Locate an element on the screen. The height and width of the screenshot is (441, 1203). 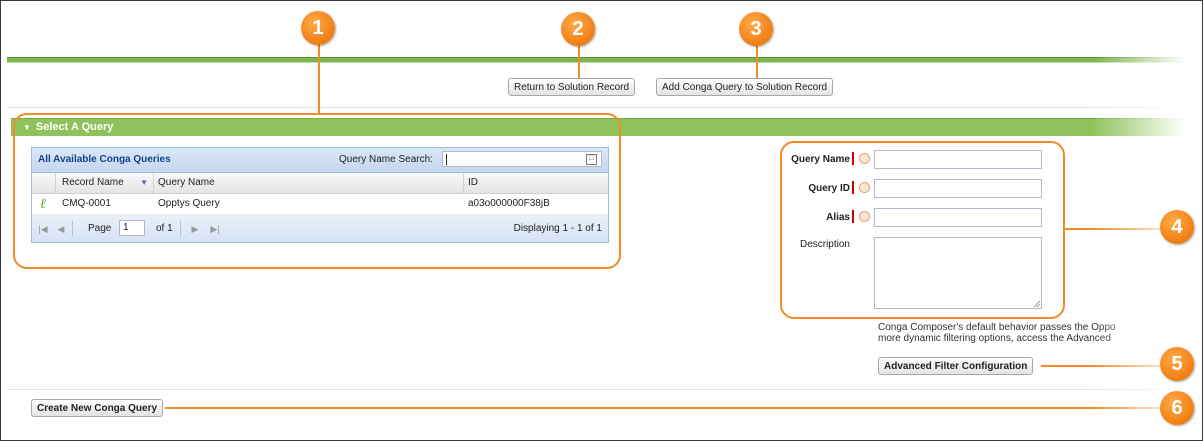
top-accent-line is located at coordinates (604, 62).